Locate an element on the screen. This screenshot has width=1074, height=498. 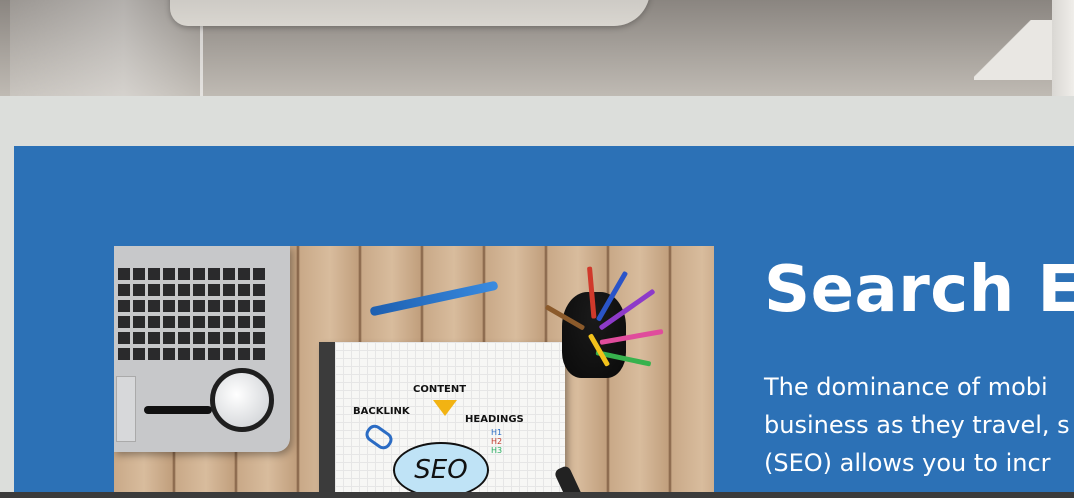
photo-edge-strip is located at coordinates (1063, 48).